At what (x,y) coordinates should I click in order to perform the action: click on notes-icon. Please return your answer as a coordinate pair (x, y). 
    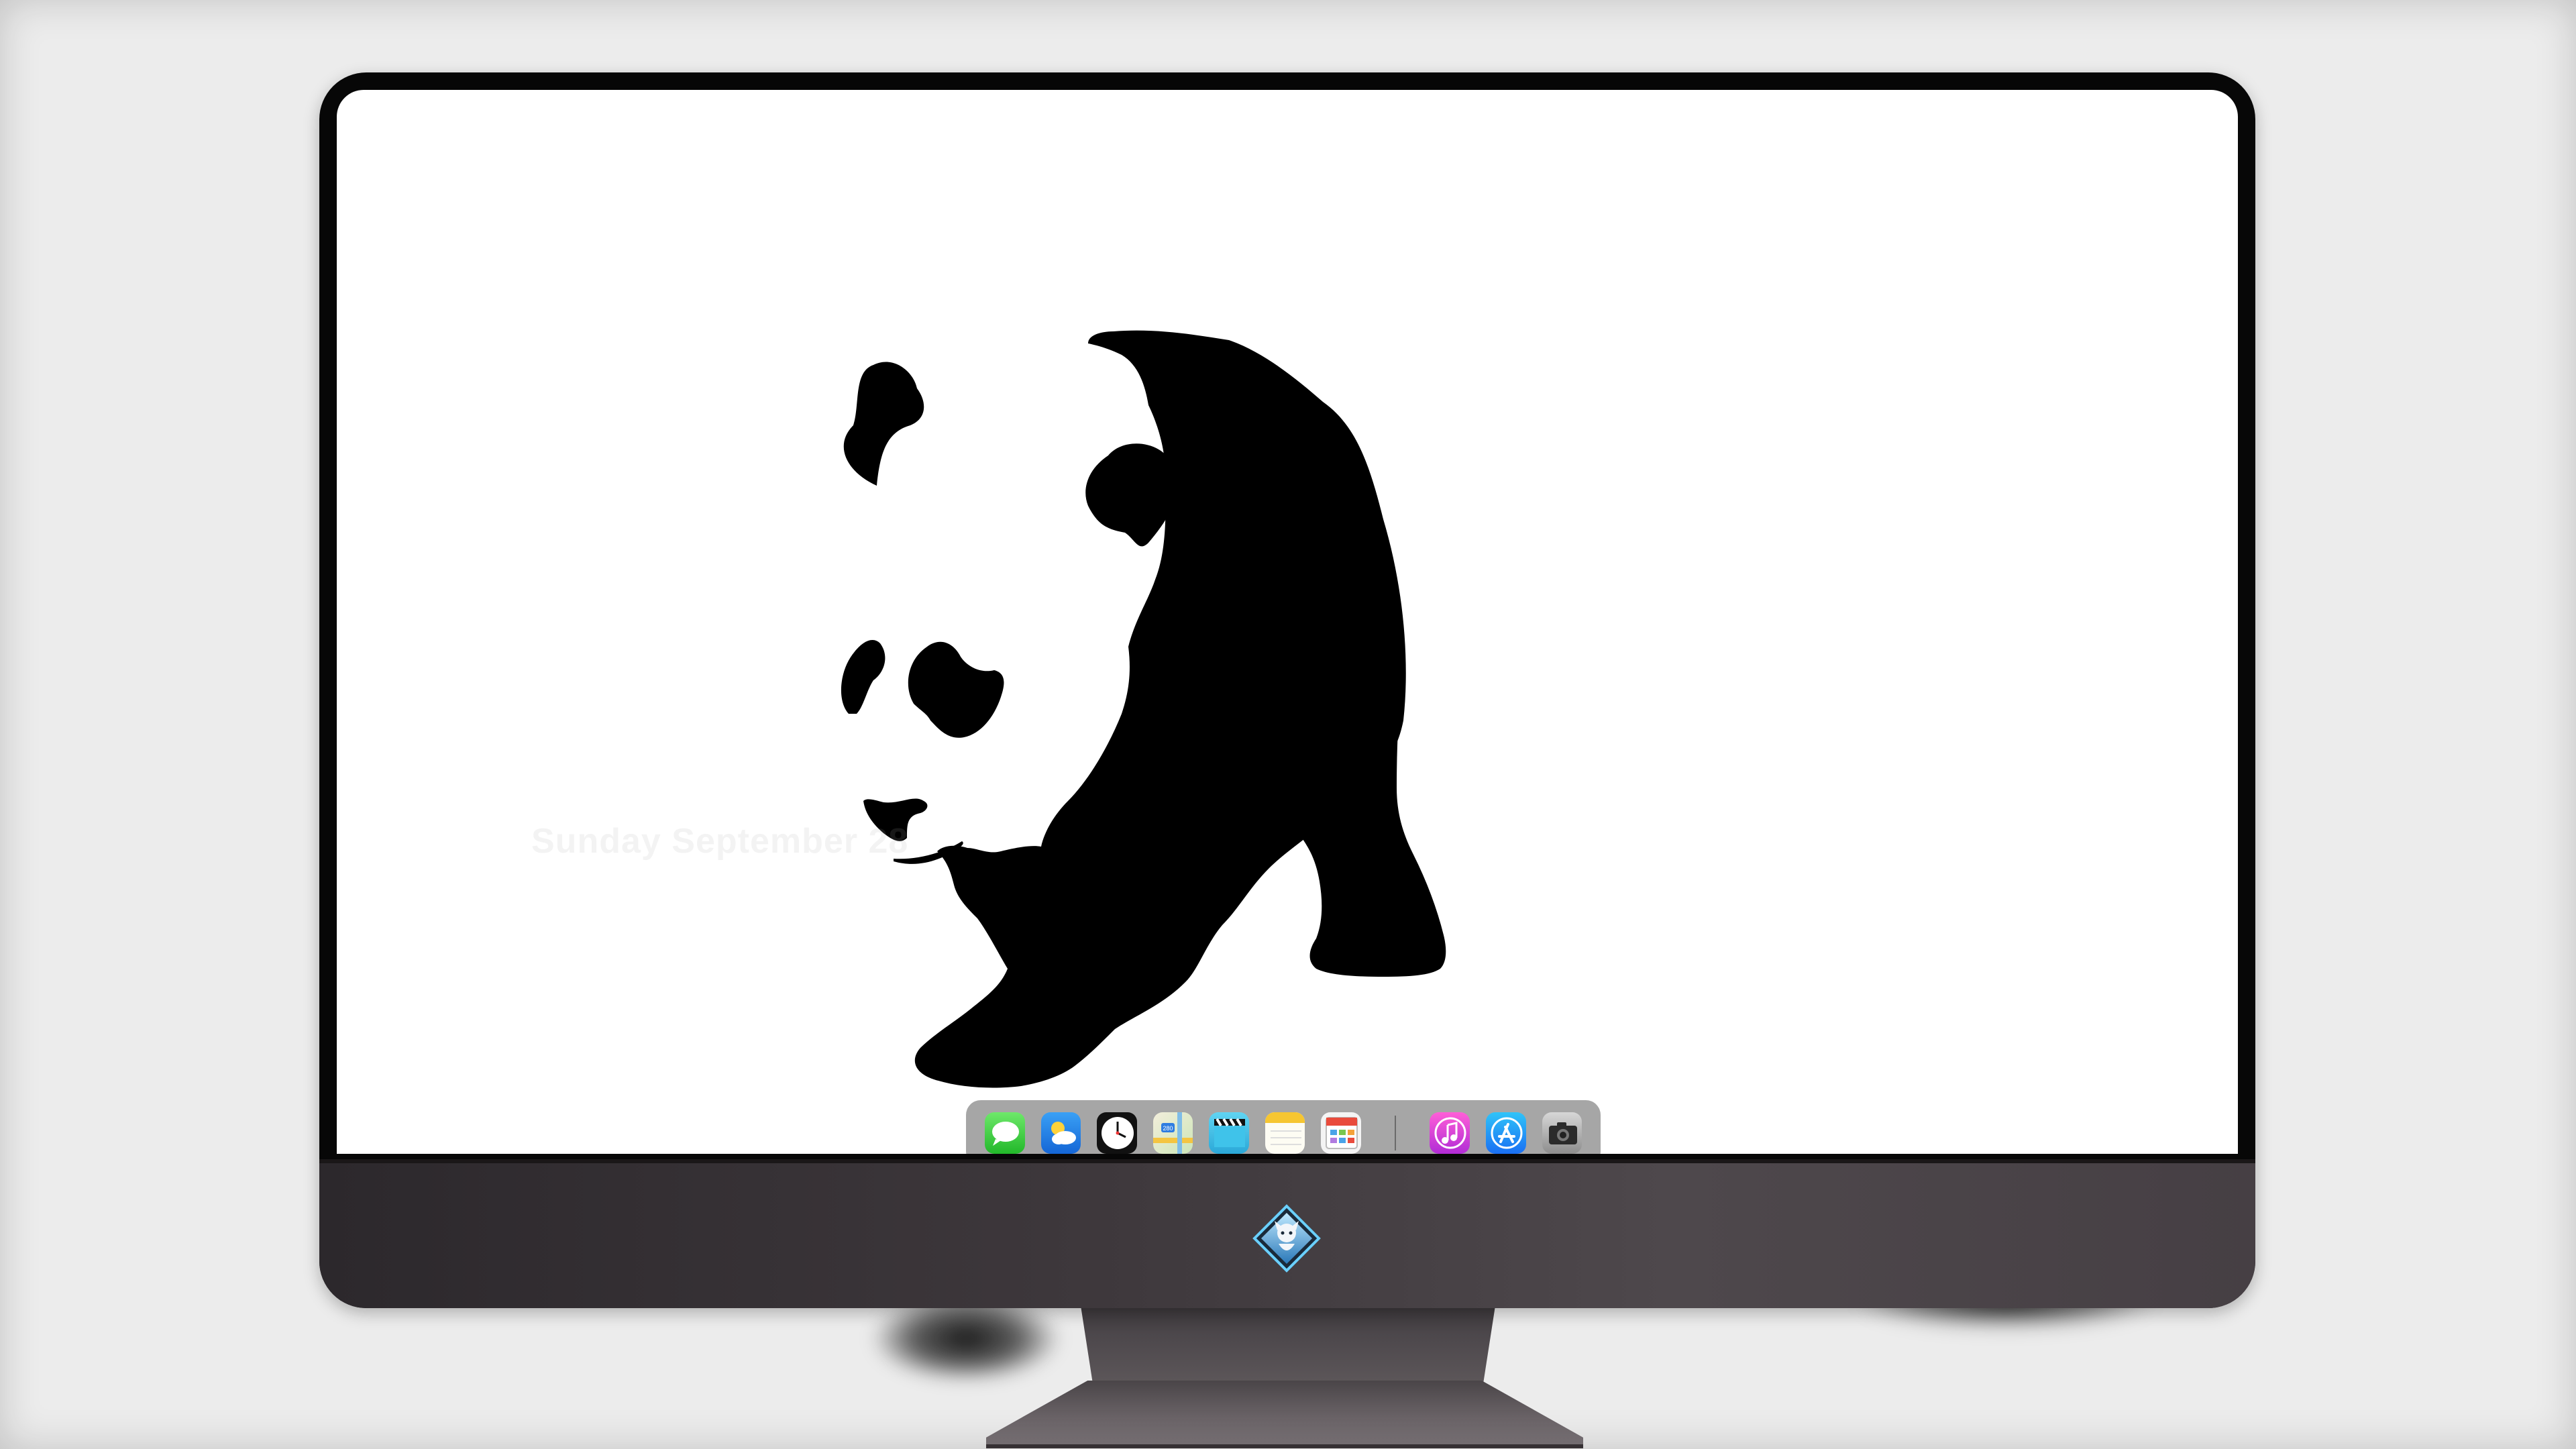
    Looking at the image, I should click on (1285, 1133).